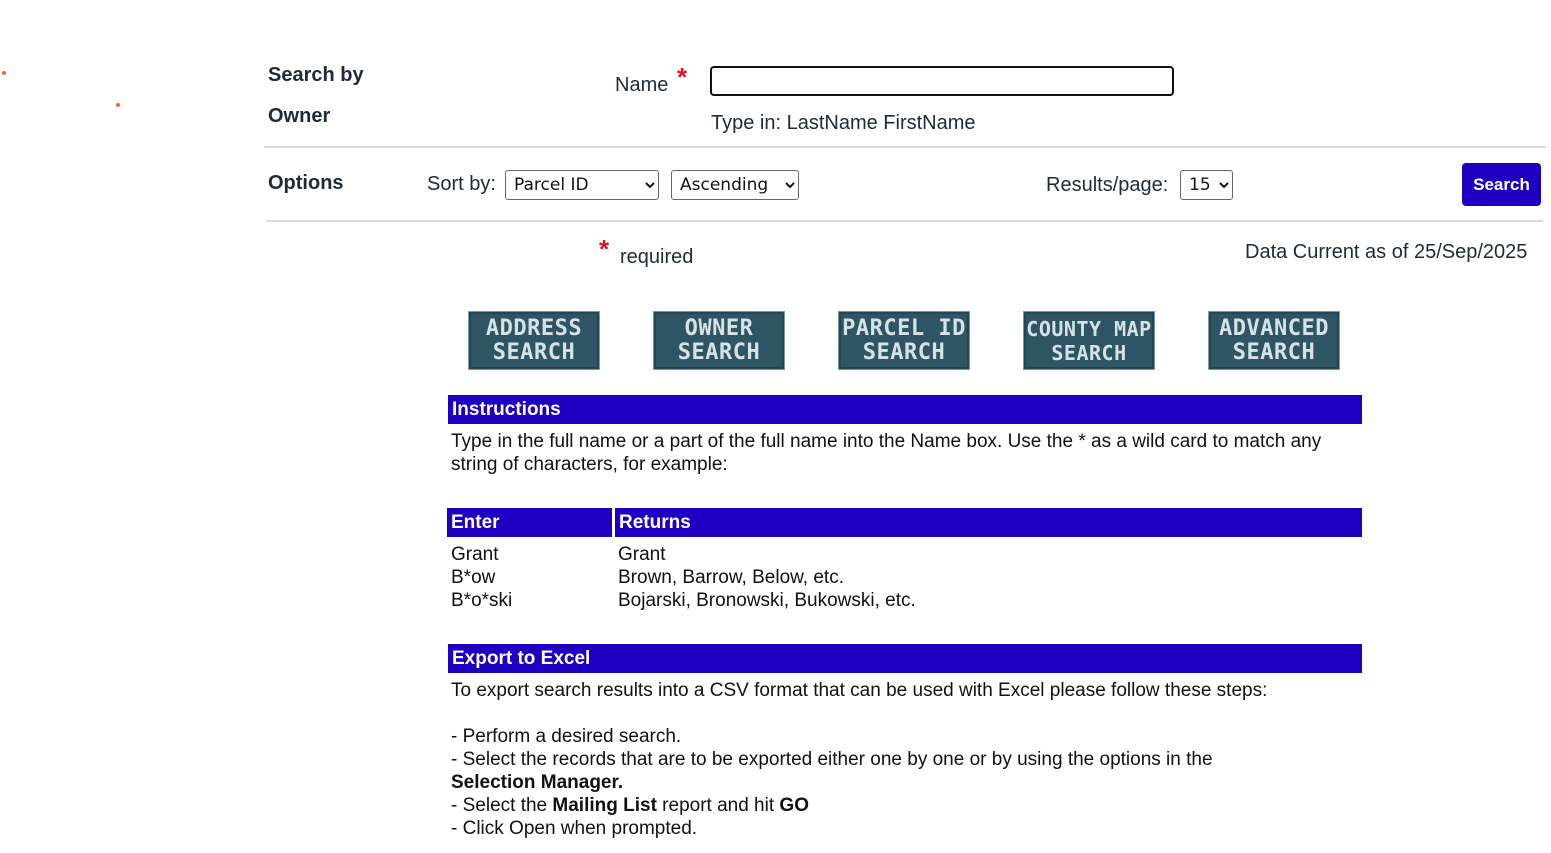 Image resolution: width=1551 pixels, height=853 pixels. Describe the element at coordinates (719, 328) in the screenshot. I see `nav-label-line1: OWNER` at that location.